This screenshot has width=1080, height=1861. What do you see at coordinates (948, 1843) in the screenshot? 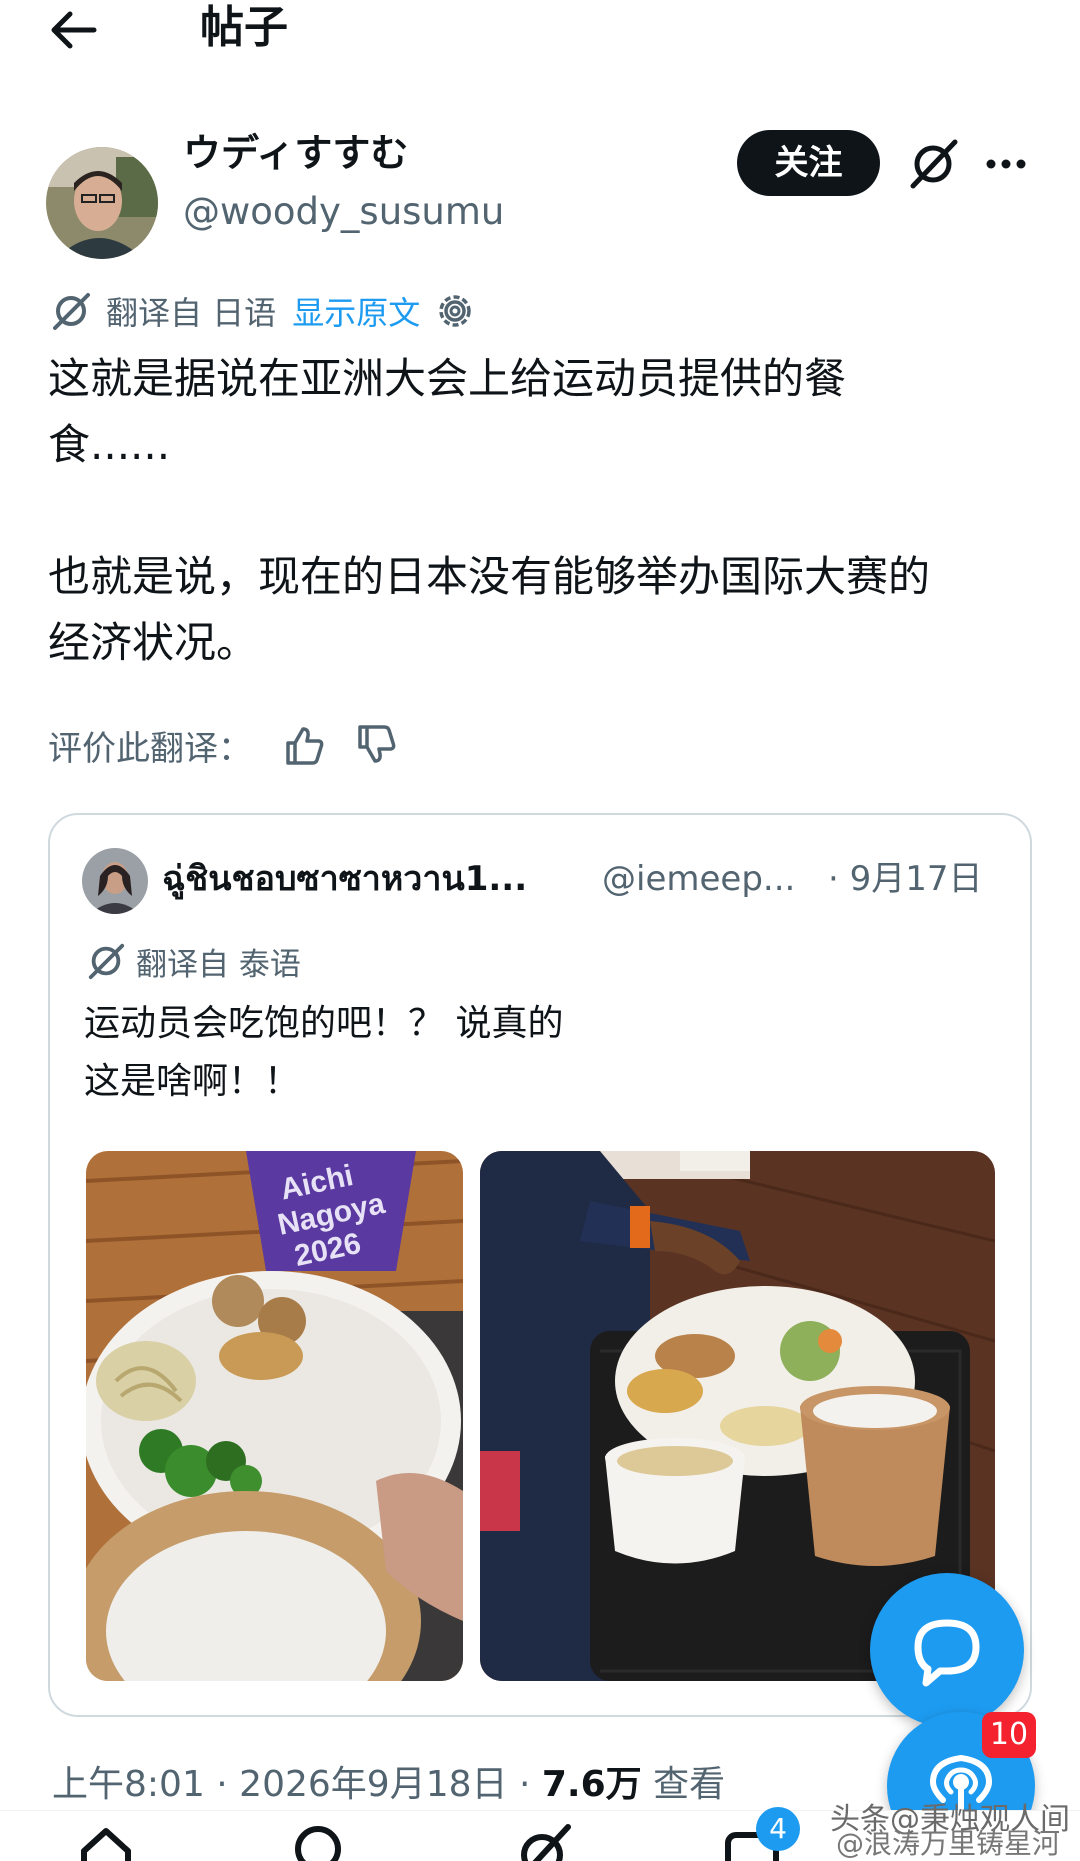
I see `watermark-line-2: @浪涛万里铸星河` at bounding box center [948, 1843].